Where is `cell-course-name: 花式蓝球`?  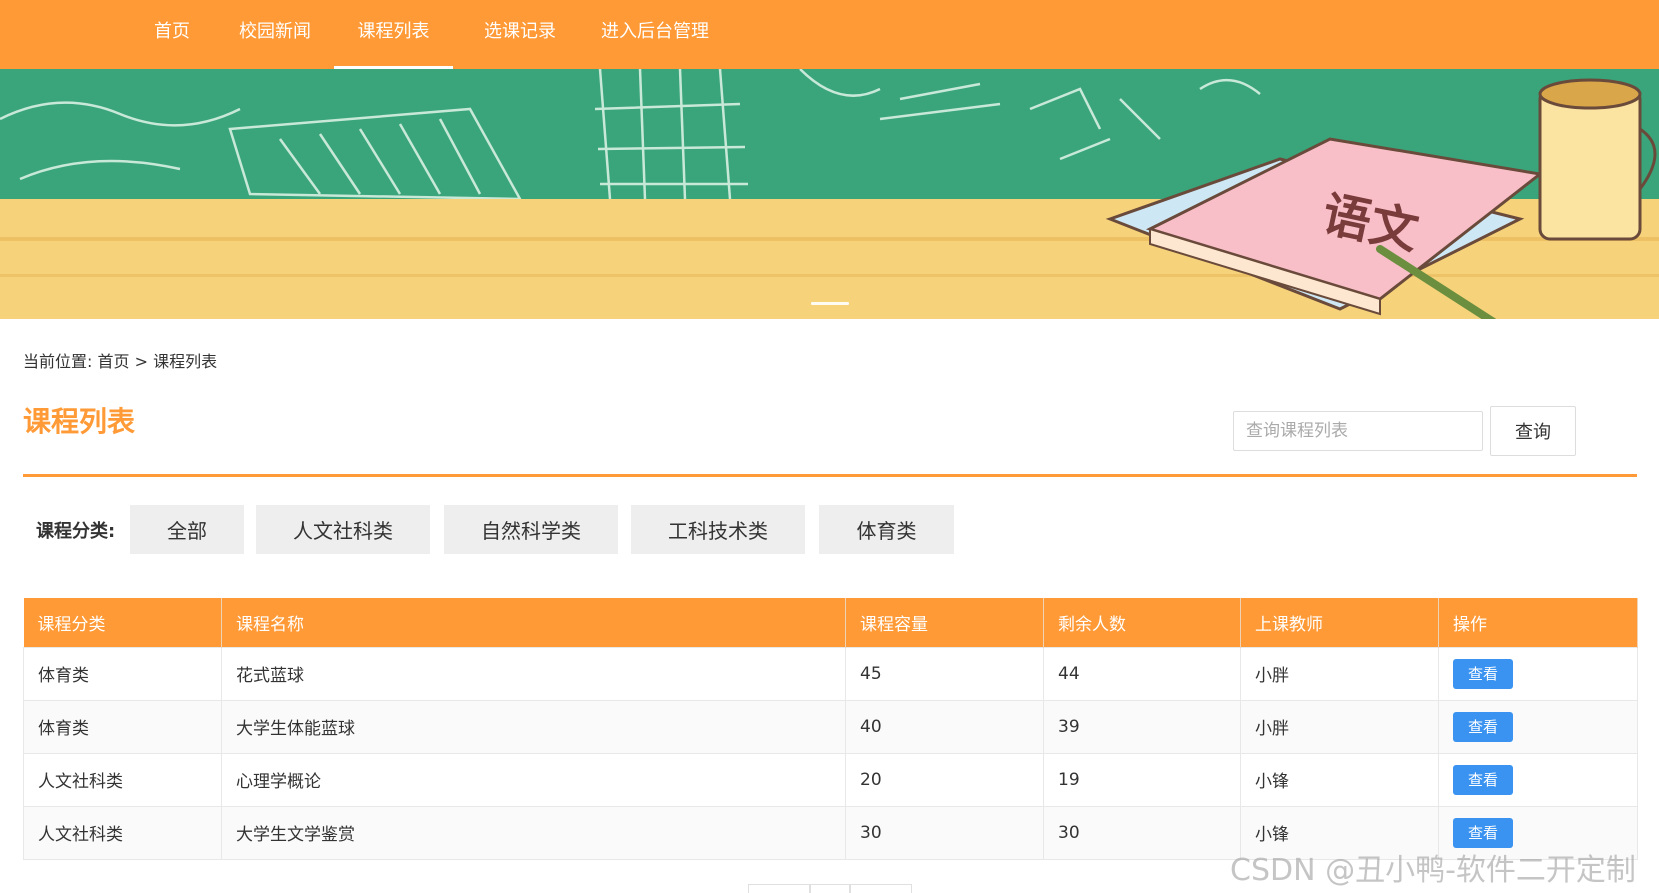
cell-course-name: 花式蓝球 is located at coordinates (533, 673).